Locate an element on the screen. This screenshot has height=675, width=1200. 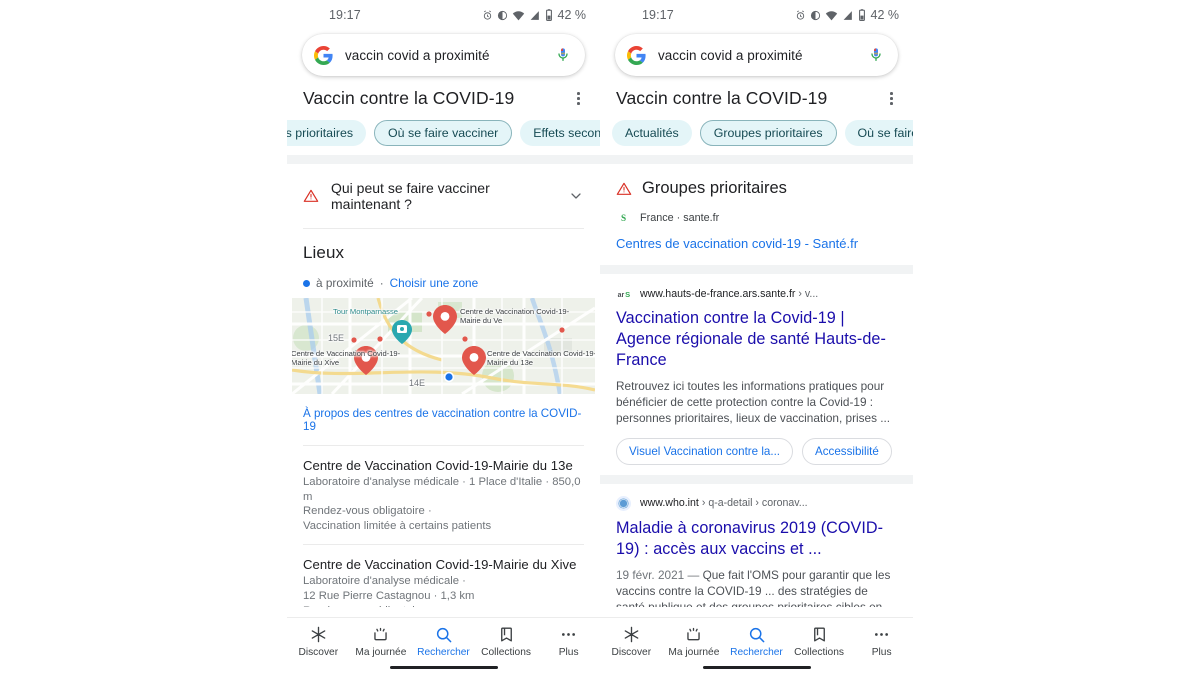
result-domain: www.who.int is located at coordinates (669, 503).